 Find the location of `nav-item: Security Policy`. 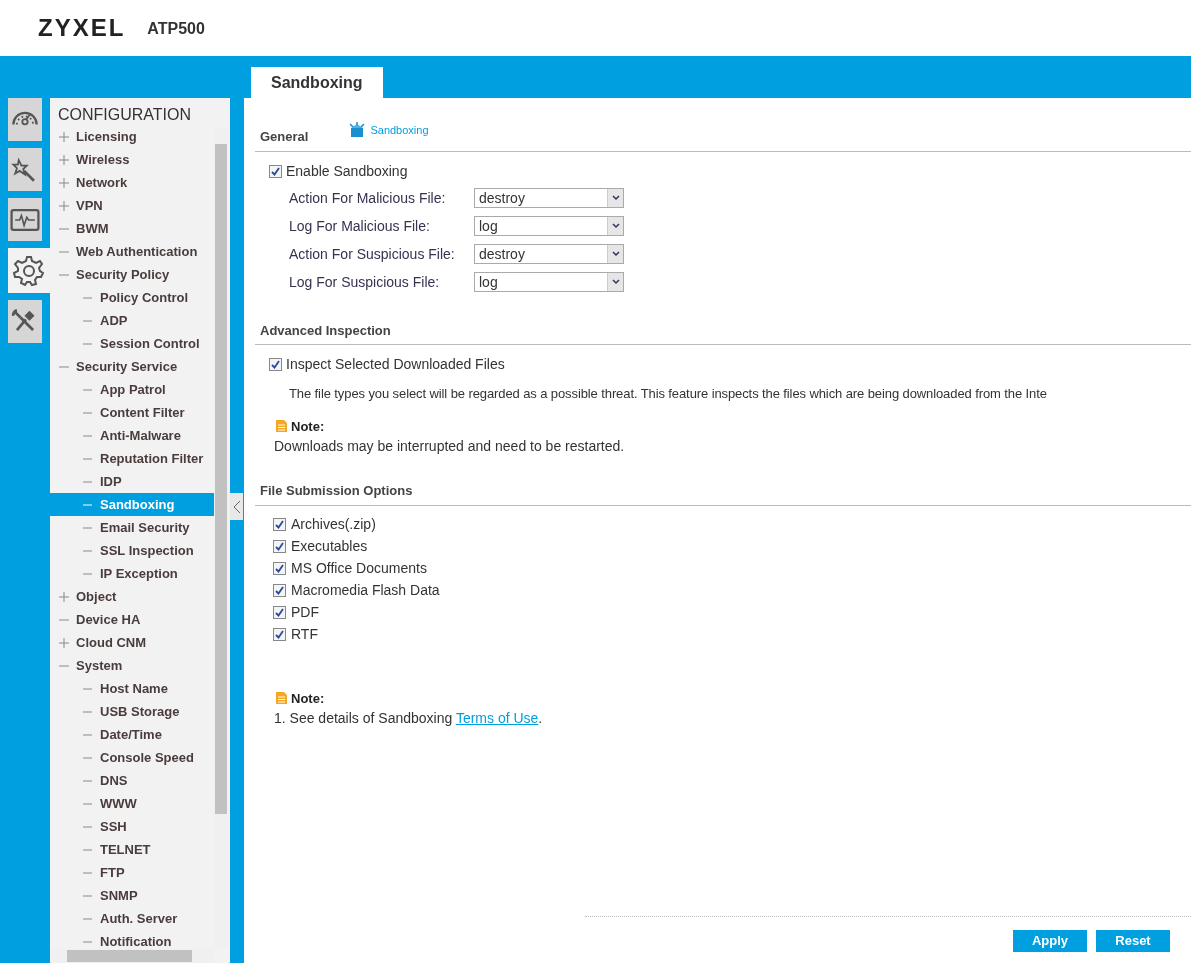

nav-item: Security Policy is located at coordinates (132, 274).